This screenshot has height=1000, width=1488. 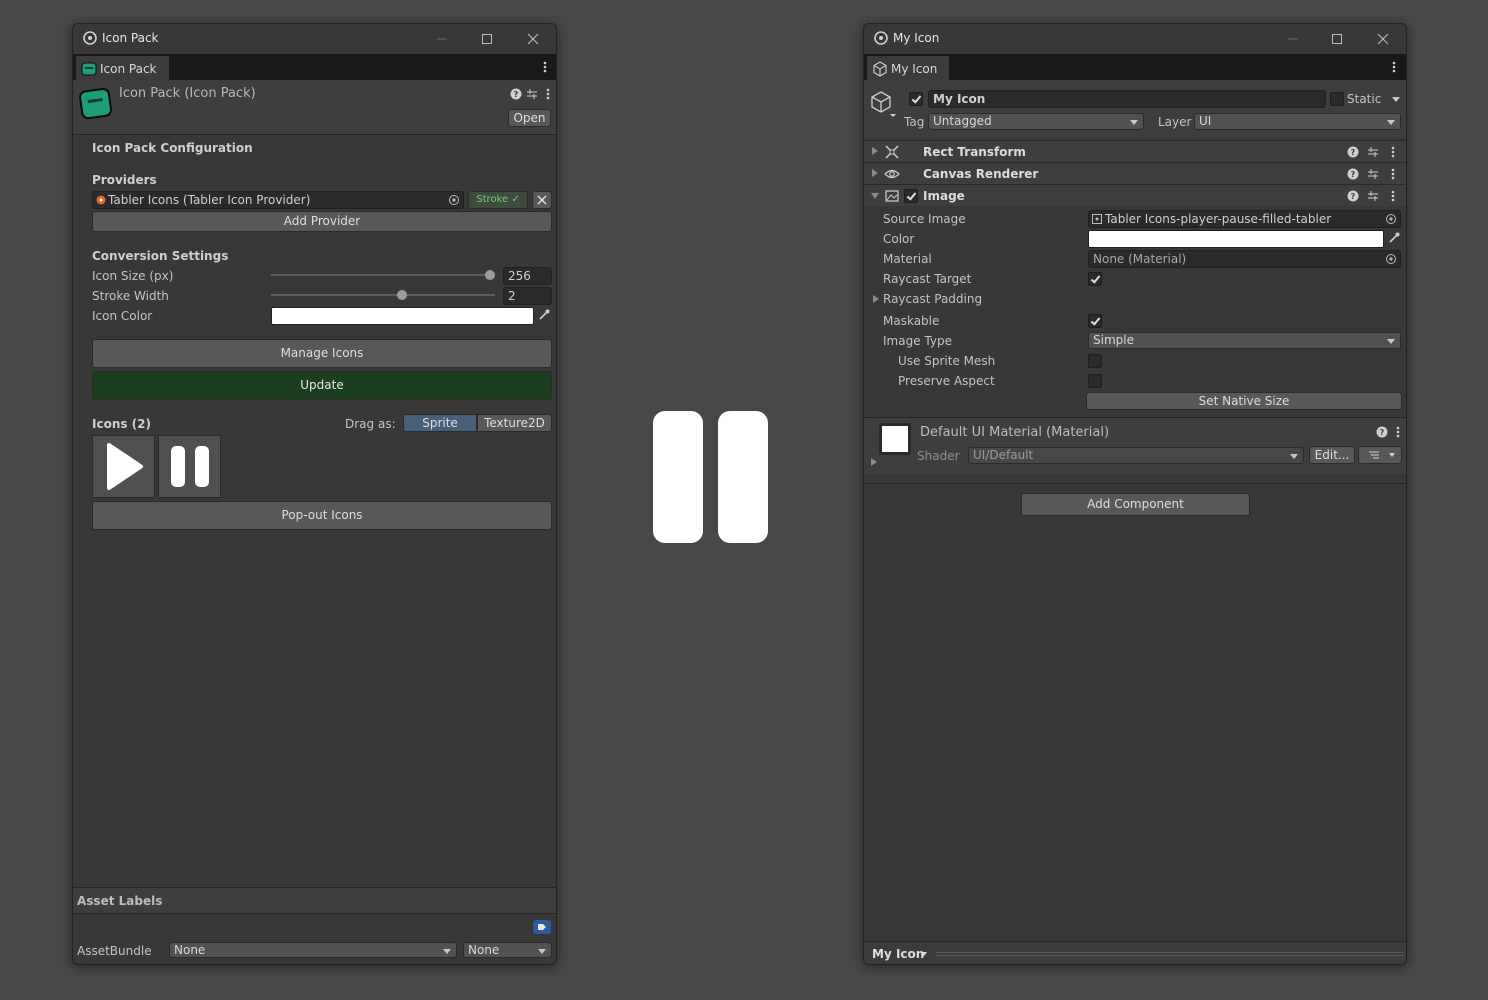 I want to click on window-title: My Icon, so click(x=916, y=38).